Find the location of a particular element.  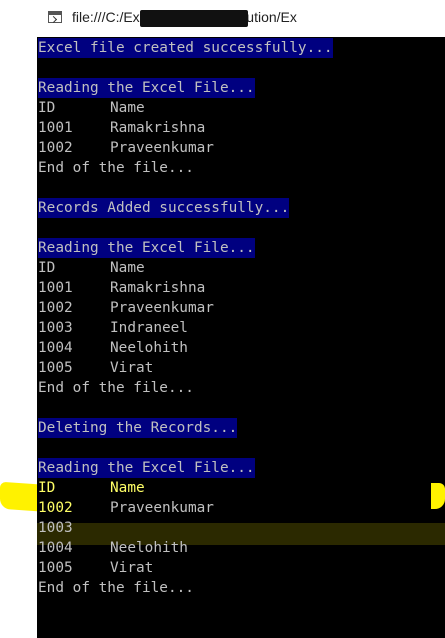

row-name: Indraneel is located at coordinates (149, 328).